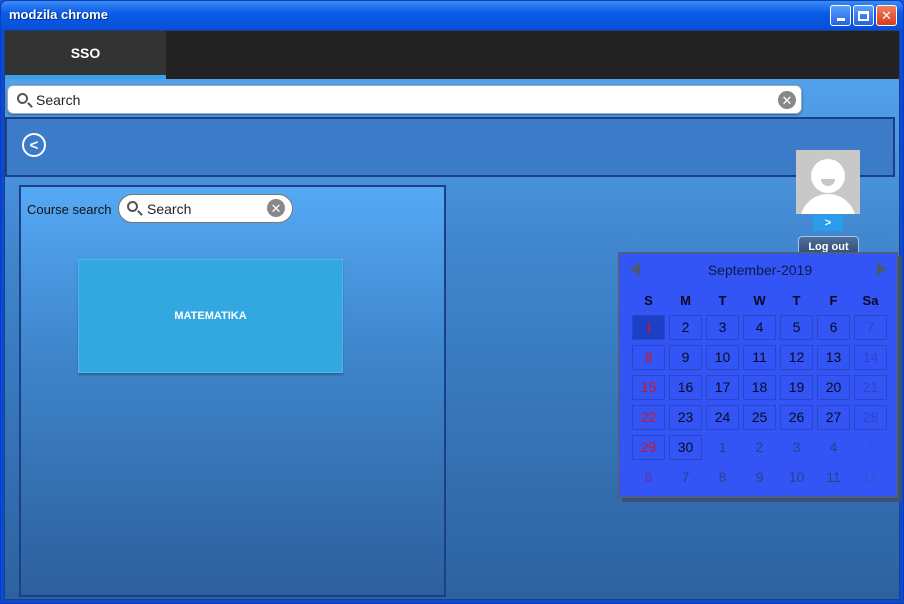  What do you see at coordinates (685, 387) in the screenshot?
I see `calendar-day: 16` at bounding box center [685, 387].